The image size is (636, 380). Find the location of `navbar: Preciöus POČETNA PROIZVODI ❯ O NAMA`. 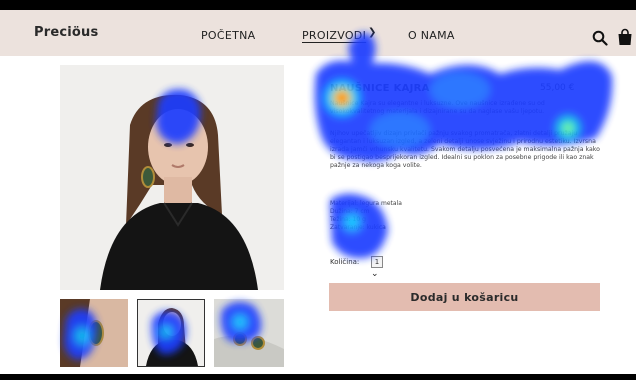

navbar: Preciöus POČETNA PROIZVODI ❯ O NAMA is located at coordinates (318, 33).